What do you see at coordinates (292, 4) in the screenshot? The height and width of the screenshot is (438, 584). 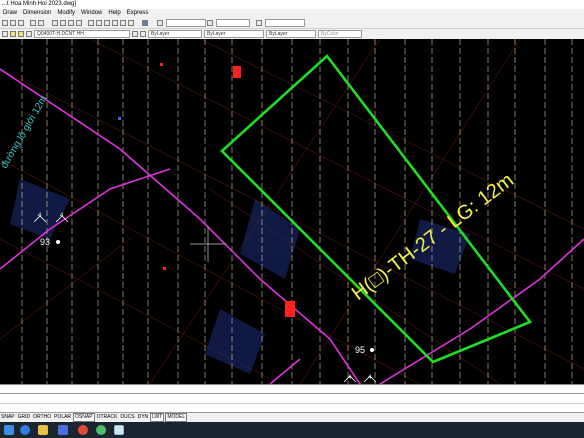 I see `title-bar: ...t Hoa Minh Hoi 2023.dwg]` at bounding box center [292, 4].